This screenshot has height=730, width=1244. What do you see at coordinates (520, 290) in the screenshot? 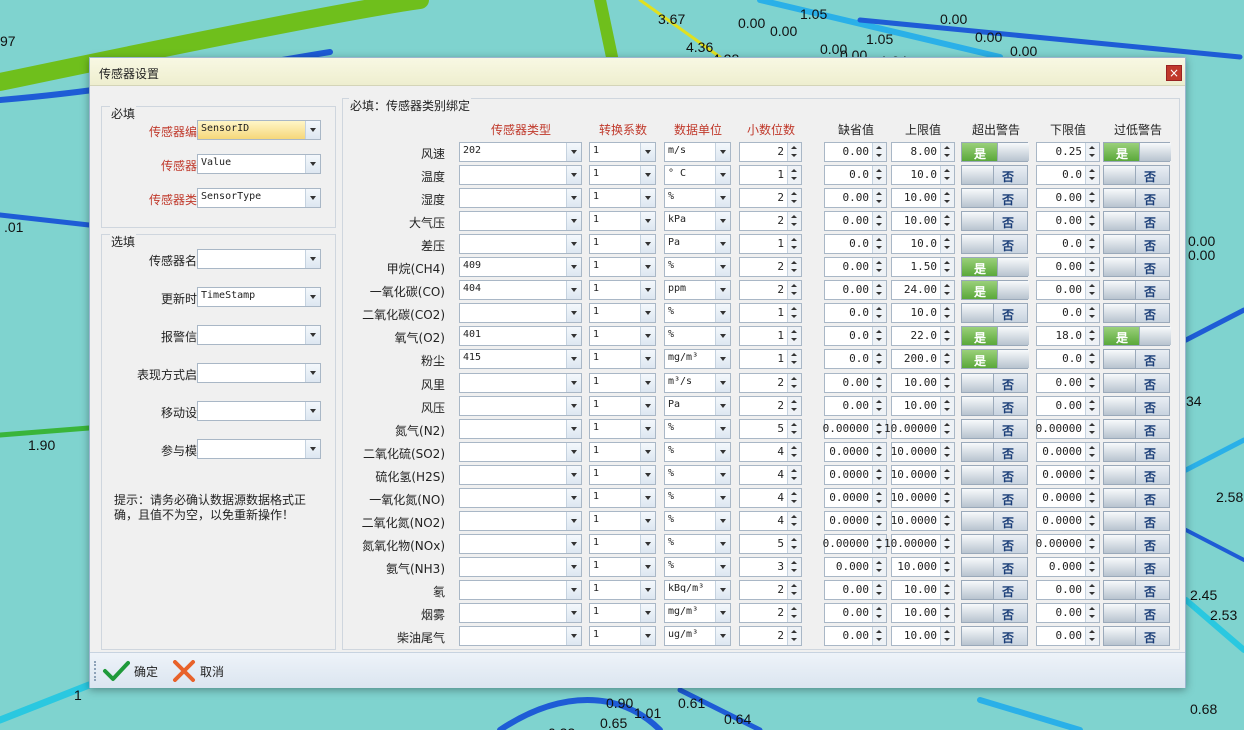
I see `sensor-type-combo: 404` at bounding box center [520, 290].